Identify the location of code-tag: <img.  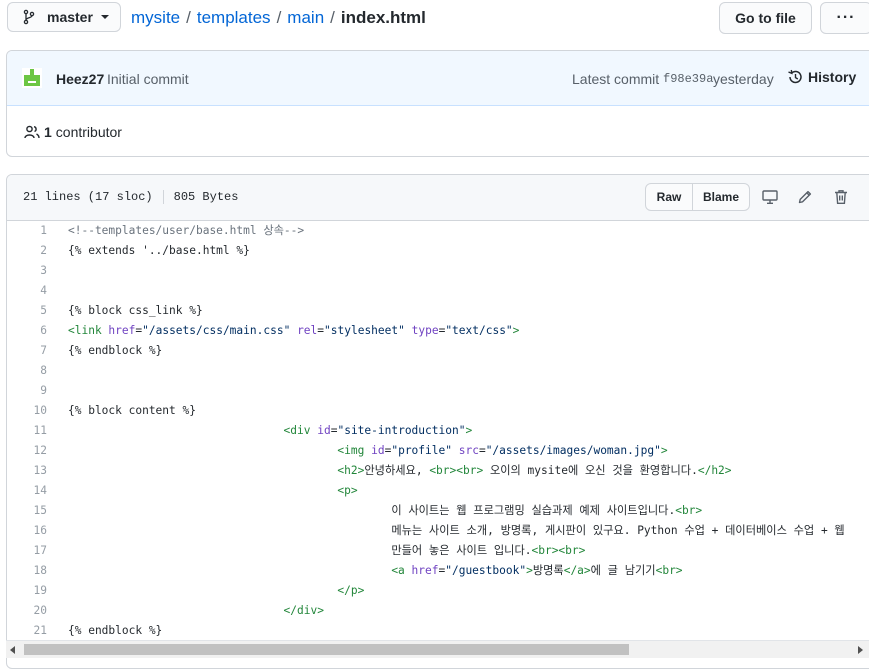
(354, 450).